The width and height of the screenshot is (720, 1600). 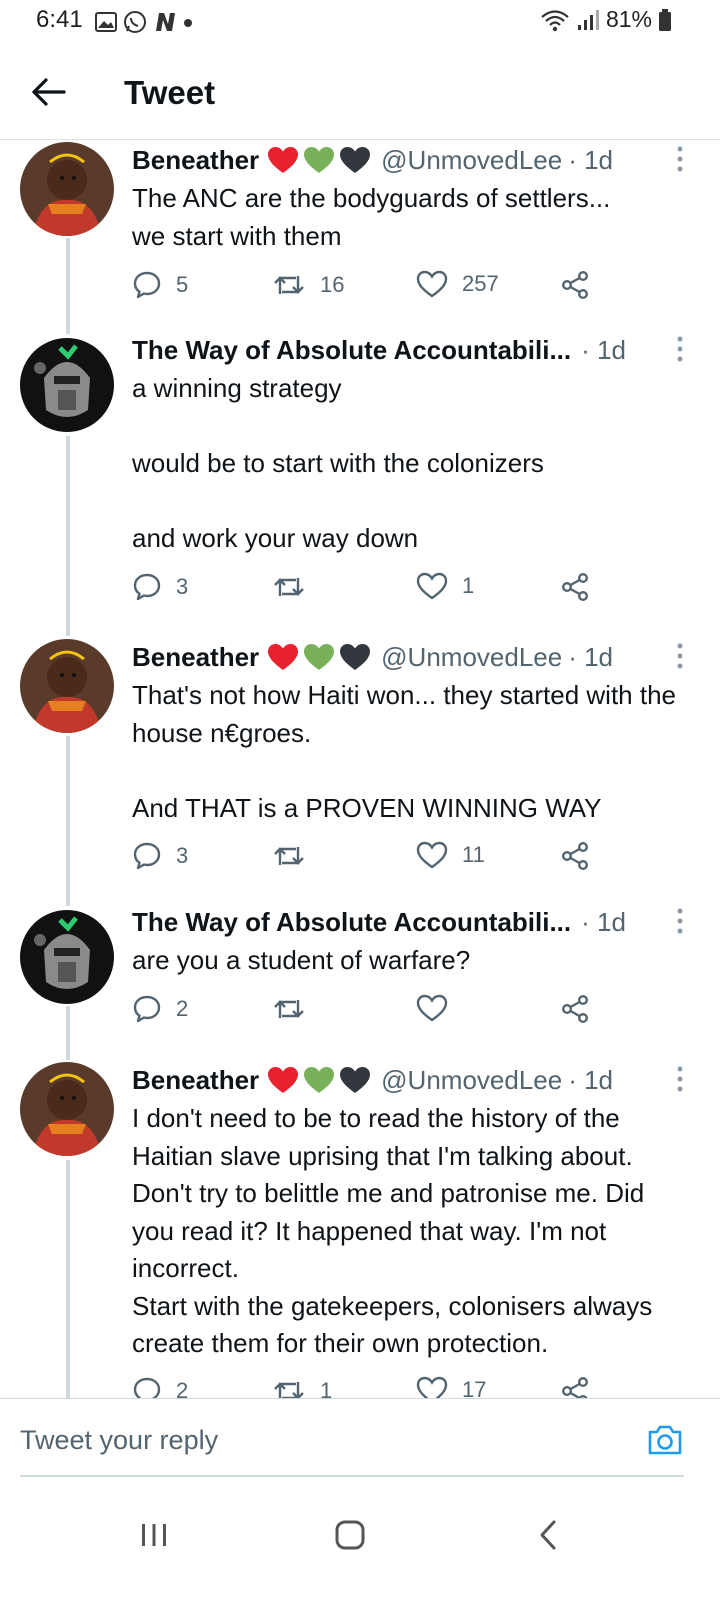 I want to click on retweet-button: 1, so click(x=302, y=1387).